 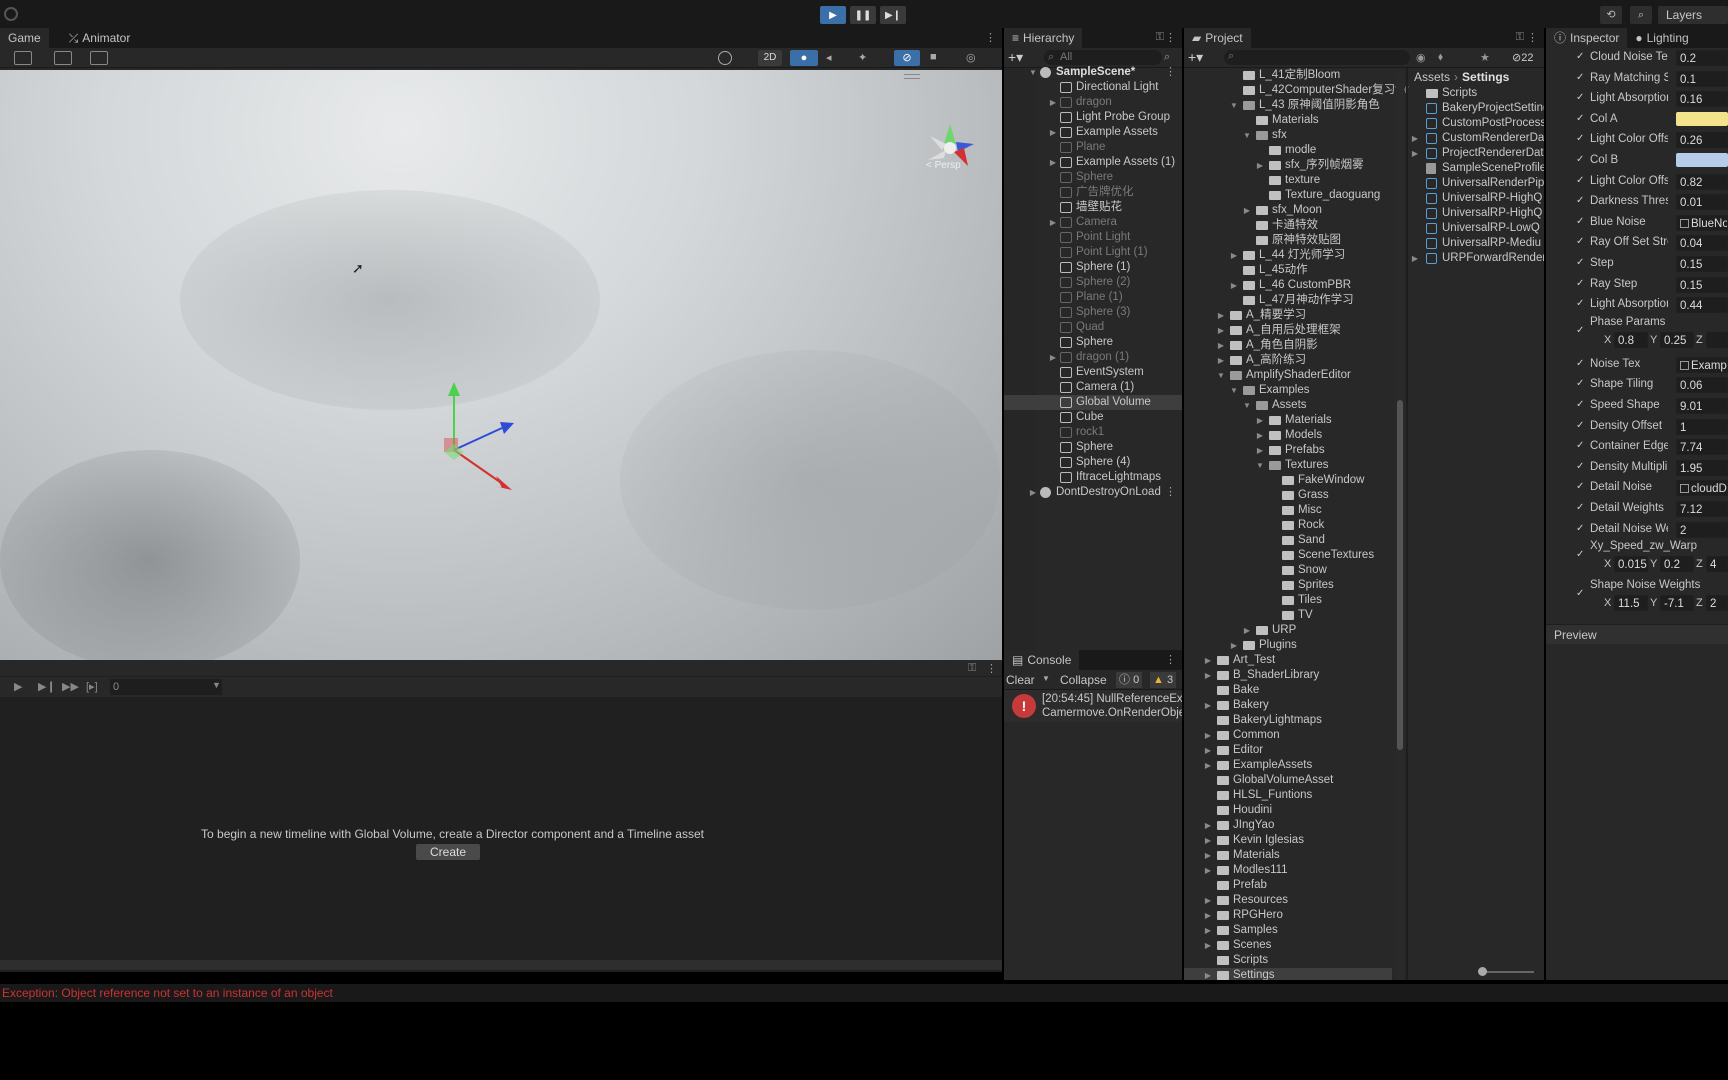 What do you see at coordinates (1260, 465) in the screenshot?
I see `expand-open-icon: ▼` at bounding box center [1260, 465].